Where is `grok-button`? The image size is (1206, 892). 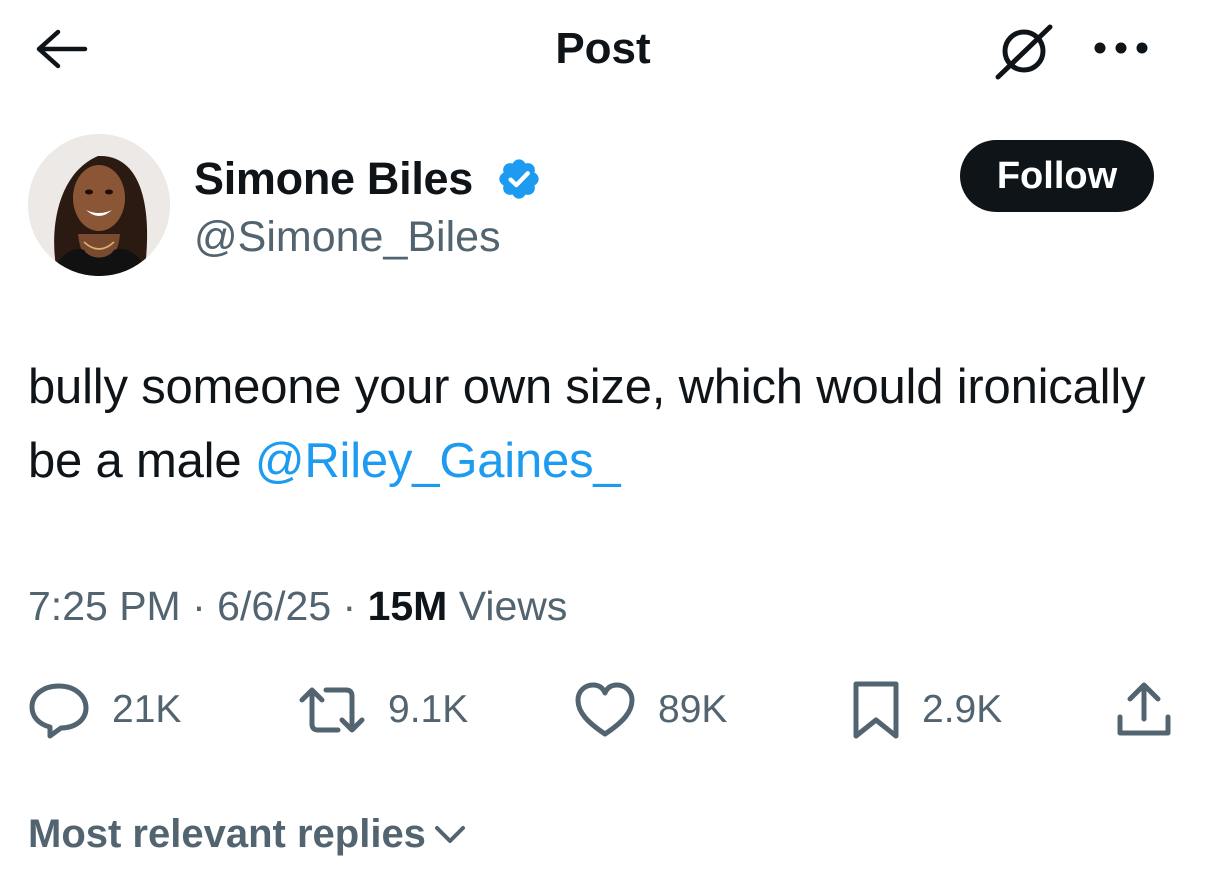
grok-button is located at coordinates (1024, 51).